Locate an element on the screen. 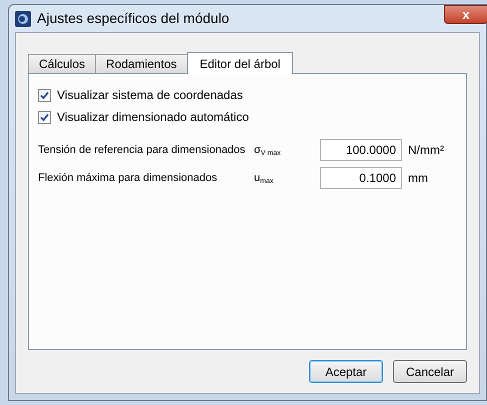  field-label: Tensión de referencia para dimensionados is located at coordinates (142, 150).